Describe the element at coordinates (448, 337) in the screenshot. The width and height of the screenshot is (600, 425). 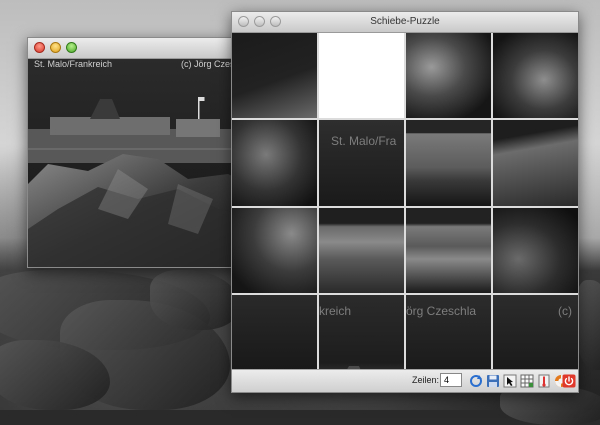
I see `puzzle-tile: örg Czeschla` at that location.